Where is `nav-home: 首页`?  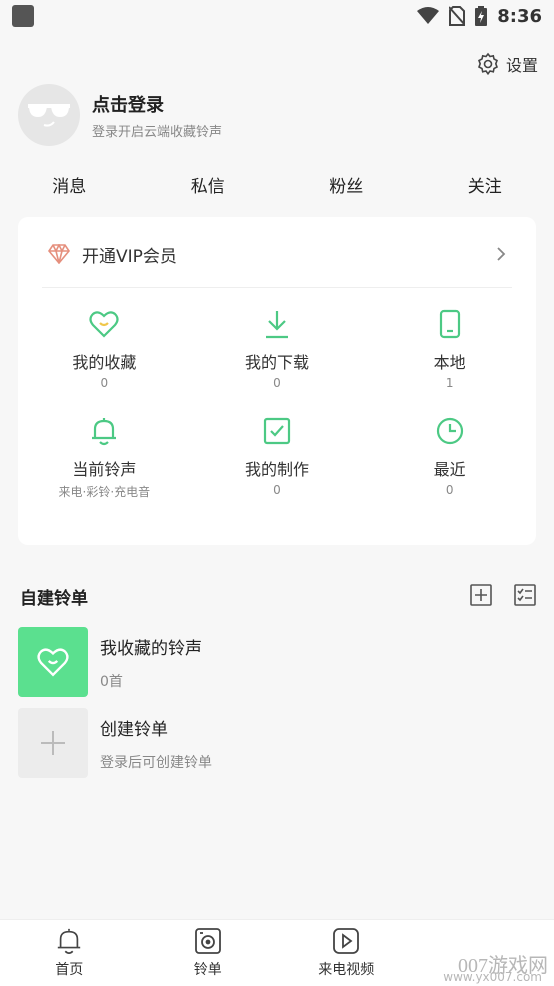
nav-home: 首页 is located at coordinates (69, 953).